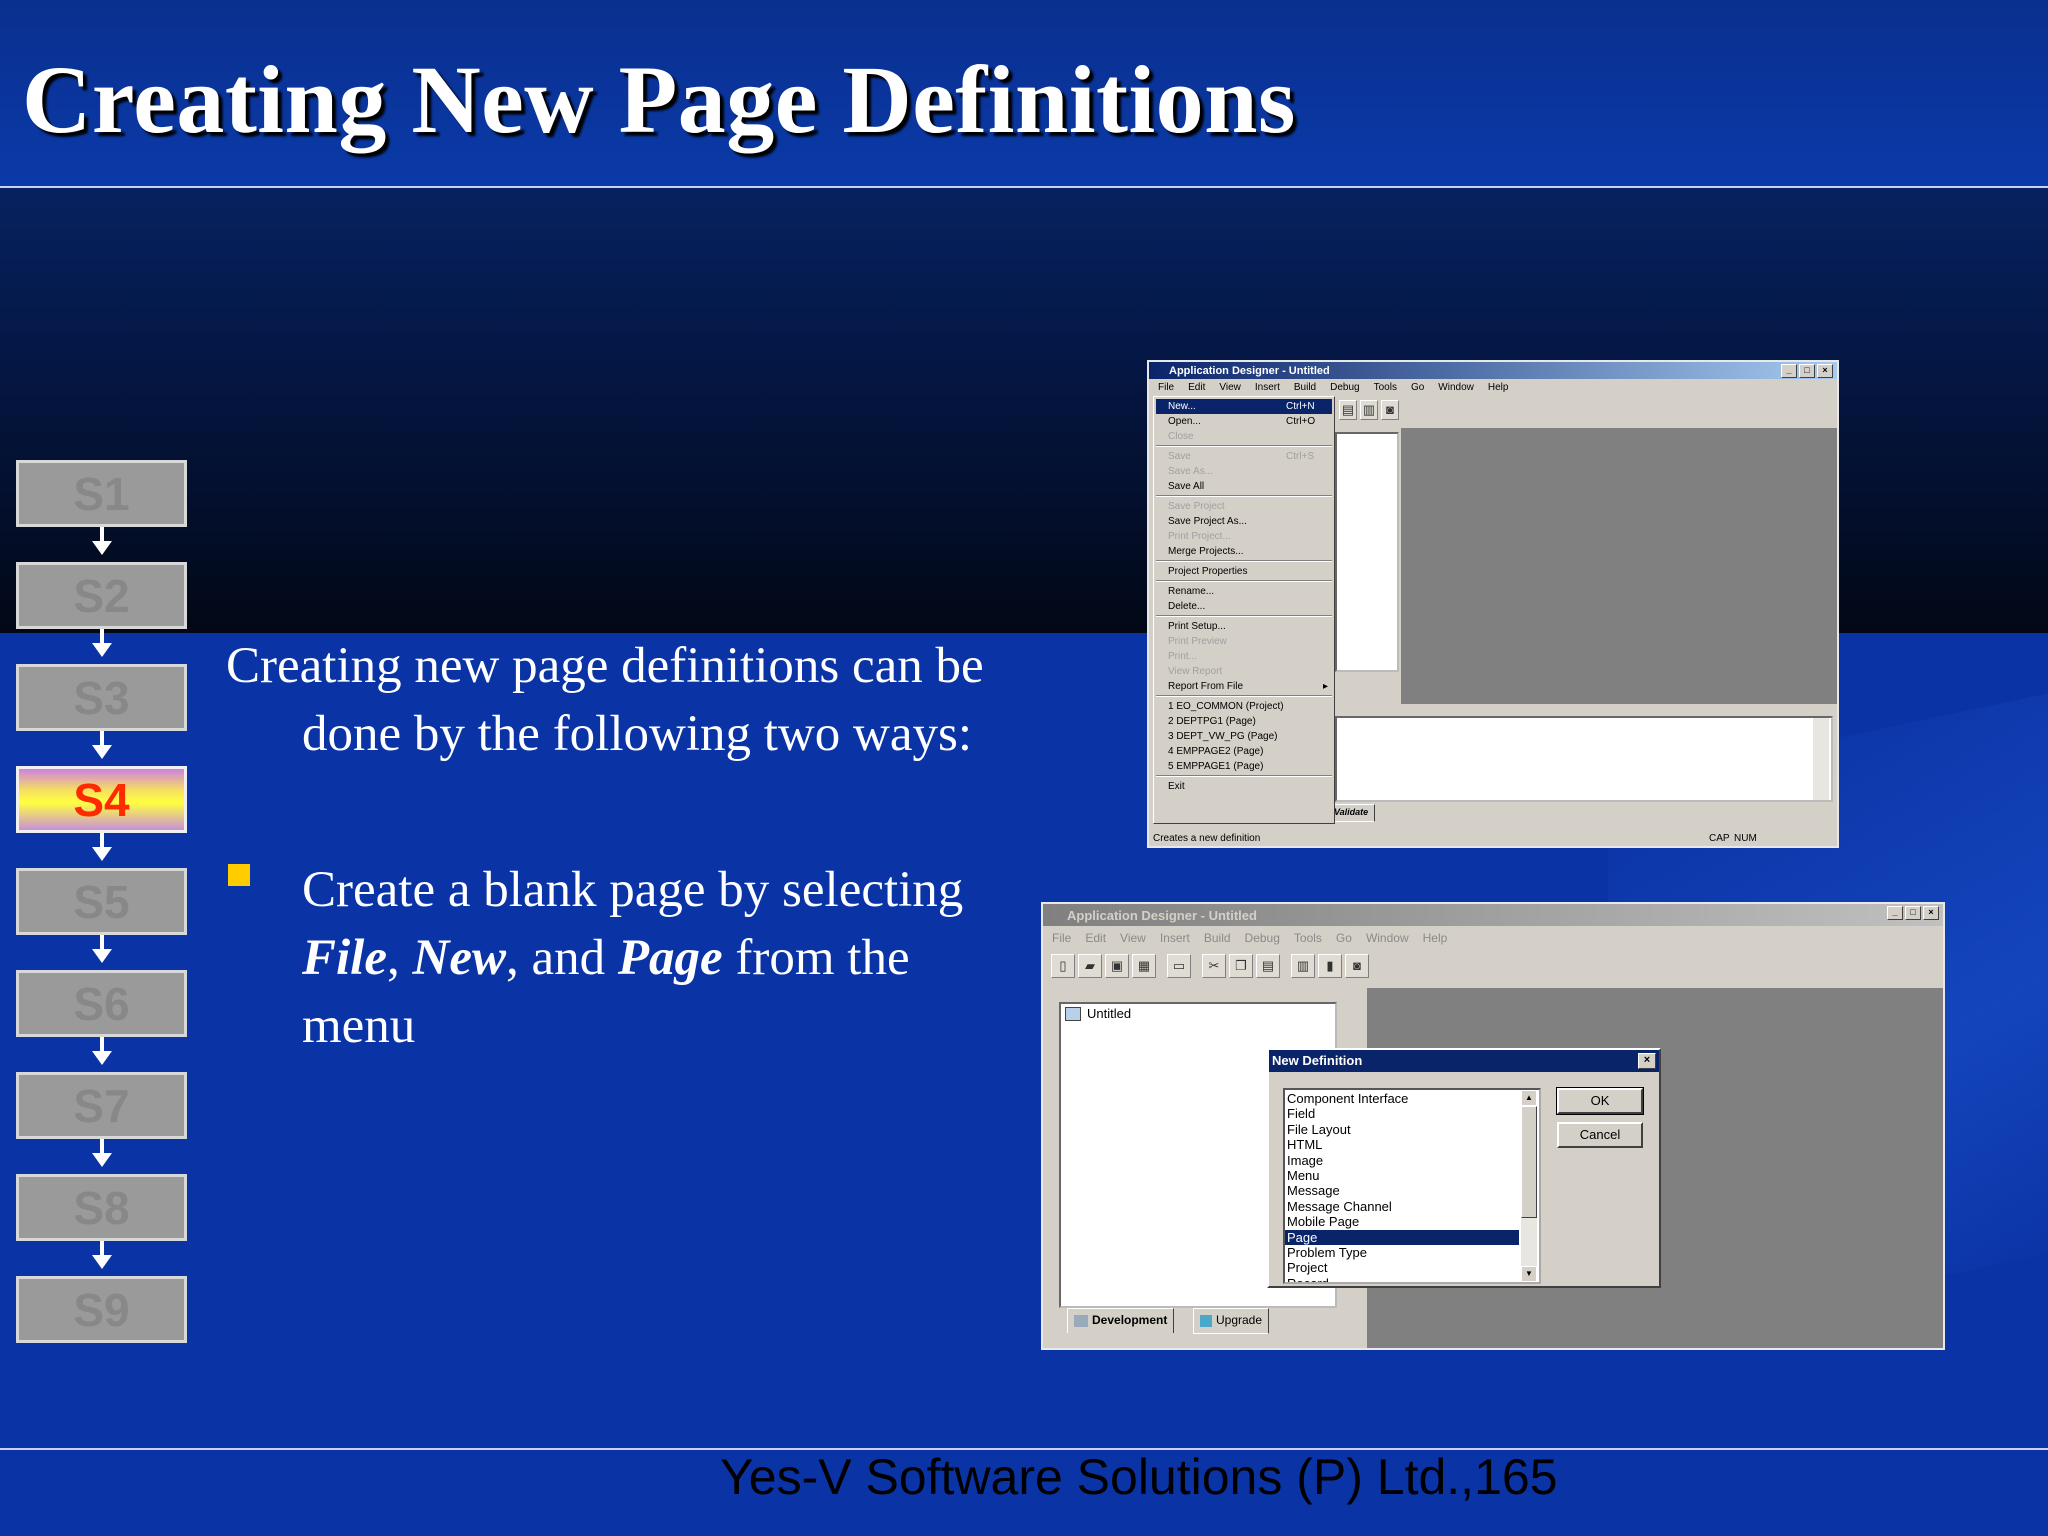 This screenshot has height=1536, width=2048. Describe the element at coordinates (1244, 421) in the screenshot. I see `file-menu-item: Open... Ctrl+O` at that location.